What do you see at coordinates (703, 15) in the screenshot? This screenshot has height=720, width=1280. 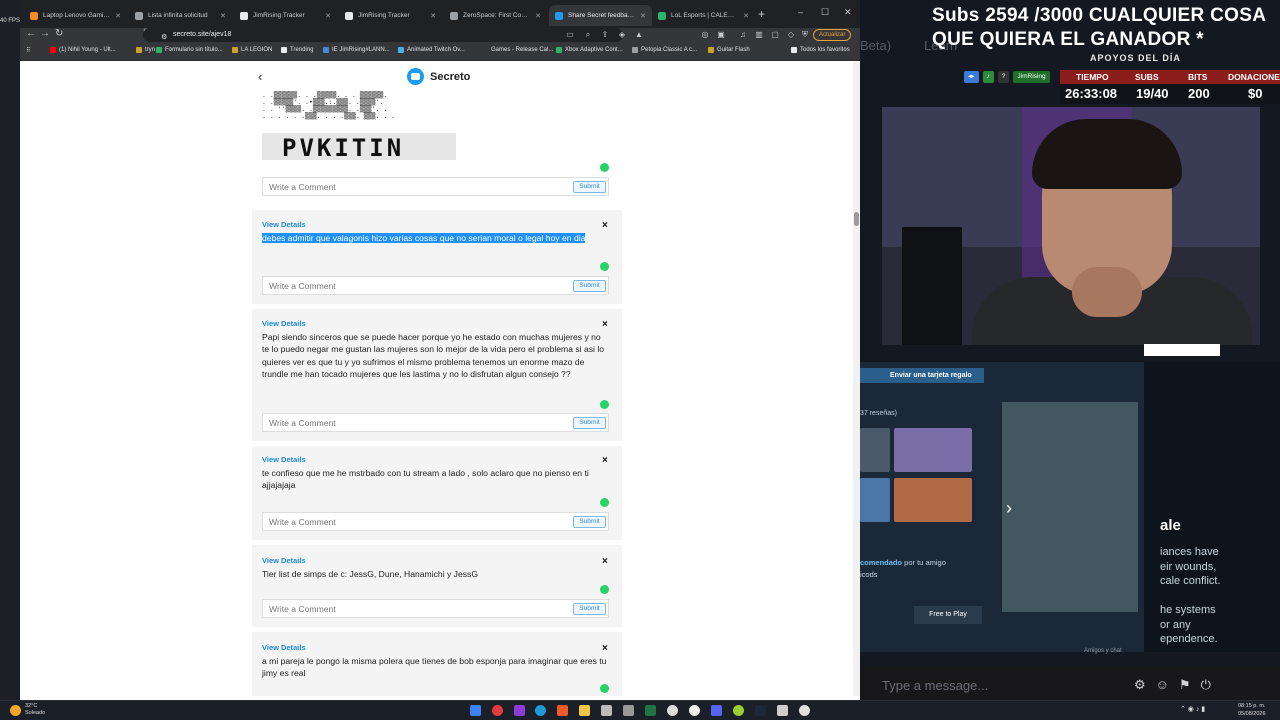 I see `browser-tab: LoL Esports | CALENDARIO ✕` at bounding box center [703, 15].